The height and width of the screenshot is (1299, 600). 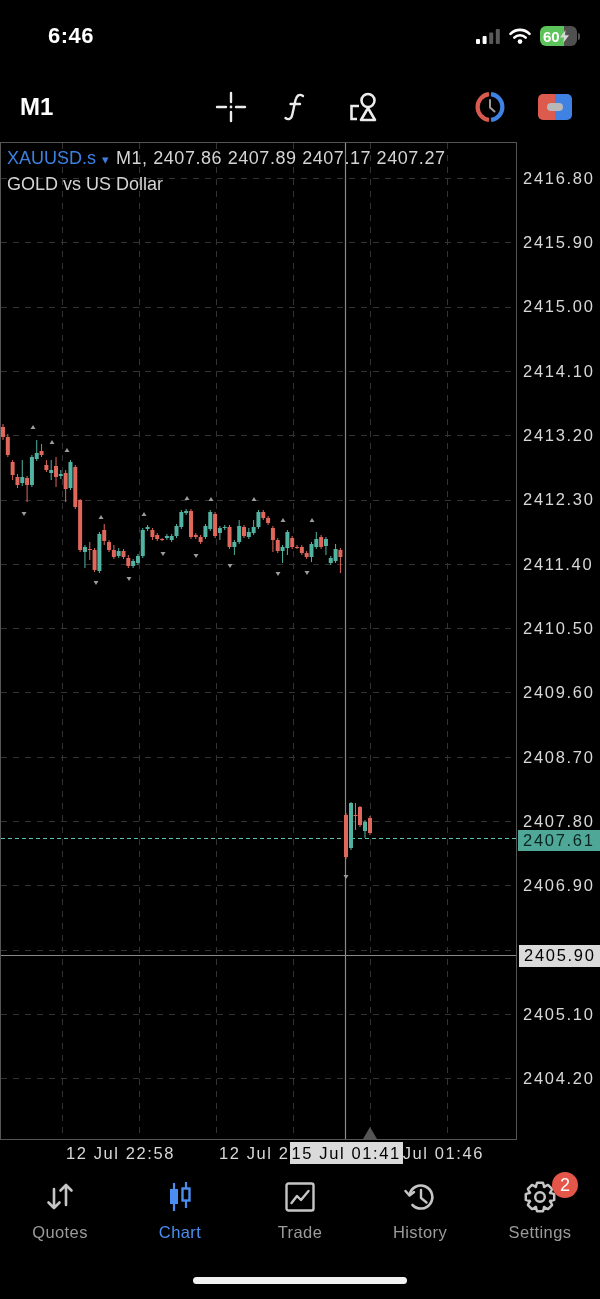 I want to click on price-axis-label: 2406.90, so click(x=559, y=885).